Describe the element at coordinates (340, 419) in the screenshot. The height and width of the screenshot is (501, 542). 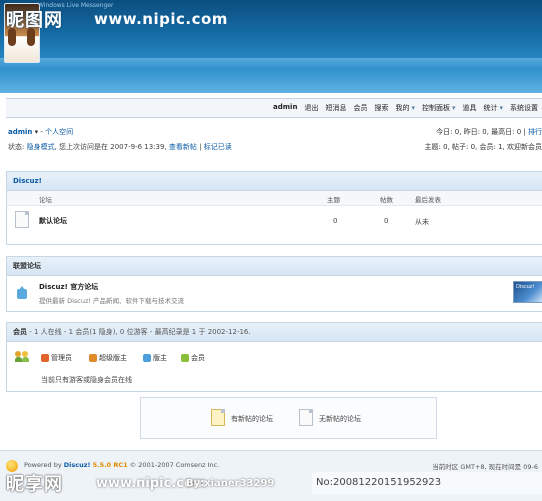
I see `no-new-posts-label: 无新帖的论坛` at that location.